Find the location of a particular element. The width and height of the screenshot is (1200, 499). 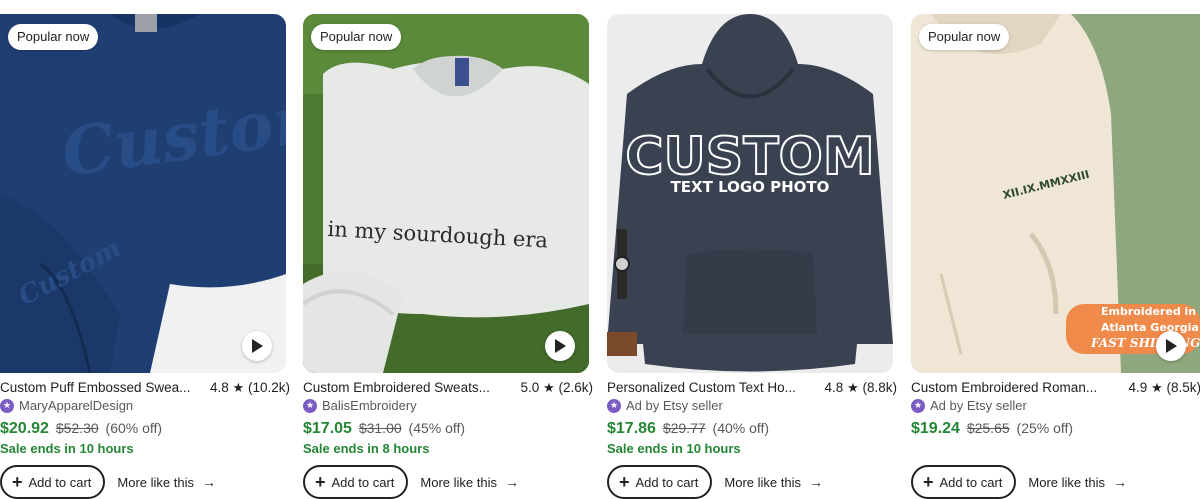

listing-rating: 5.0 ★ (2.6k) is located at coordinates (557, 388).